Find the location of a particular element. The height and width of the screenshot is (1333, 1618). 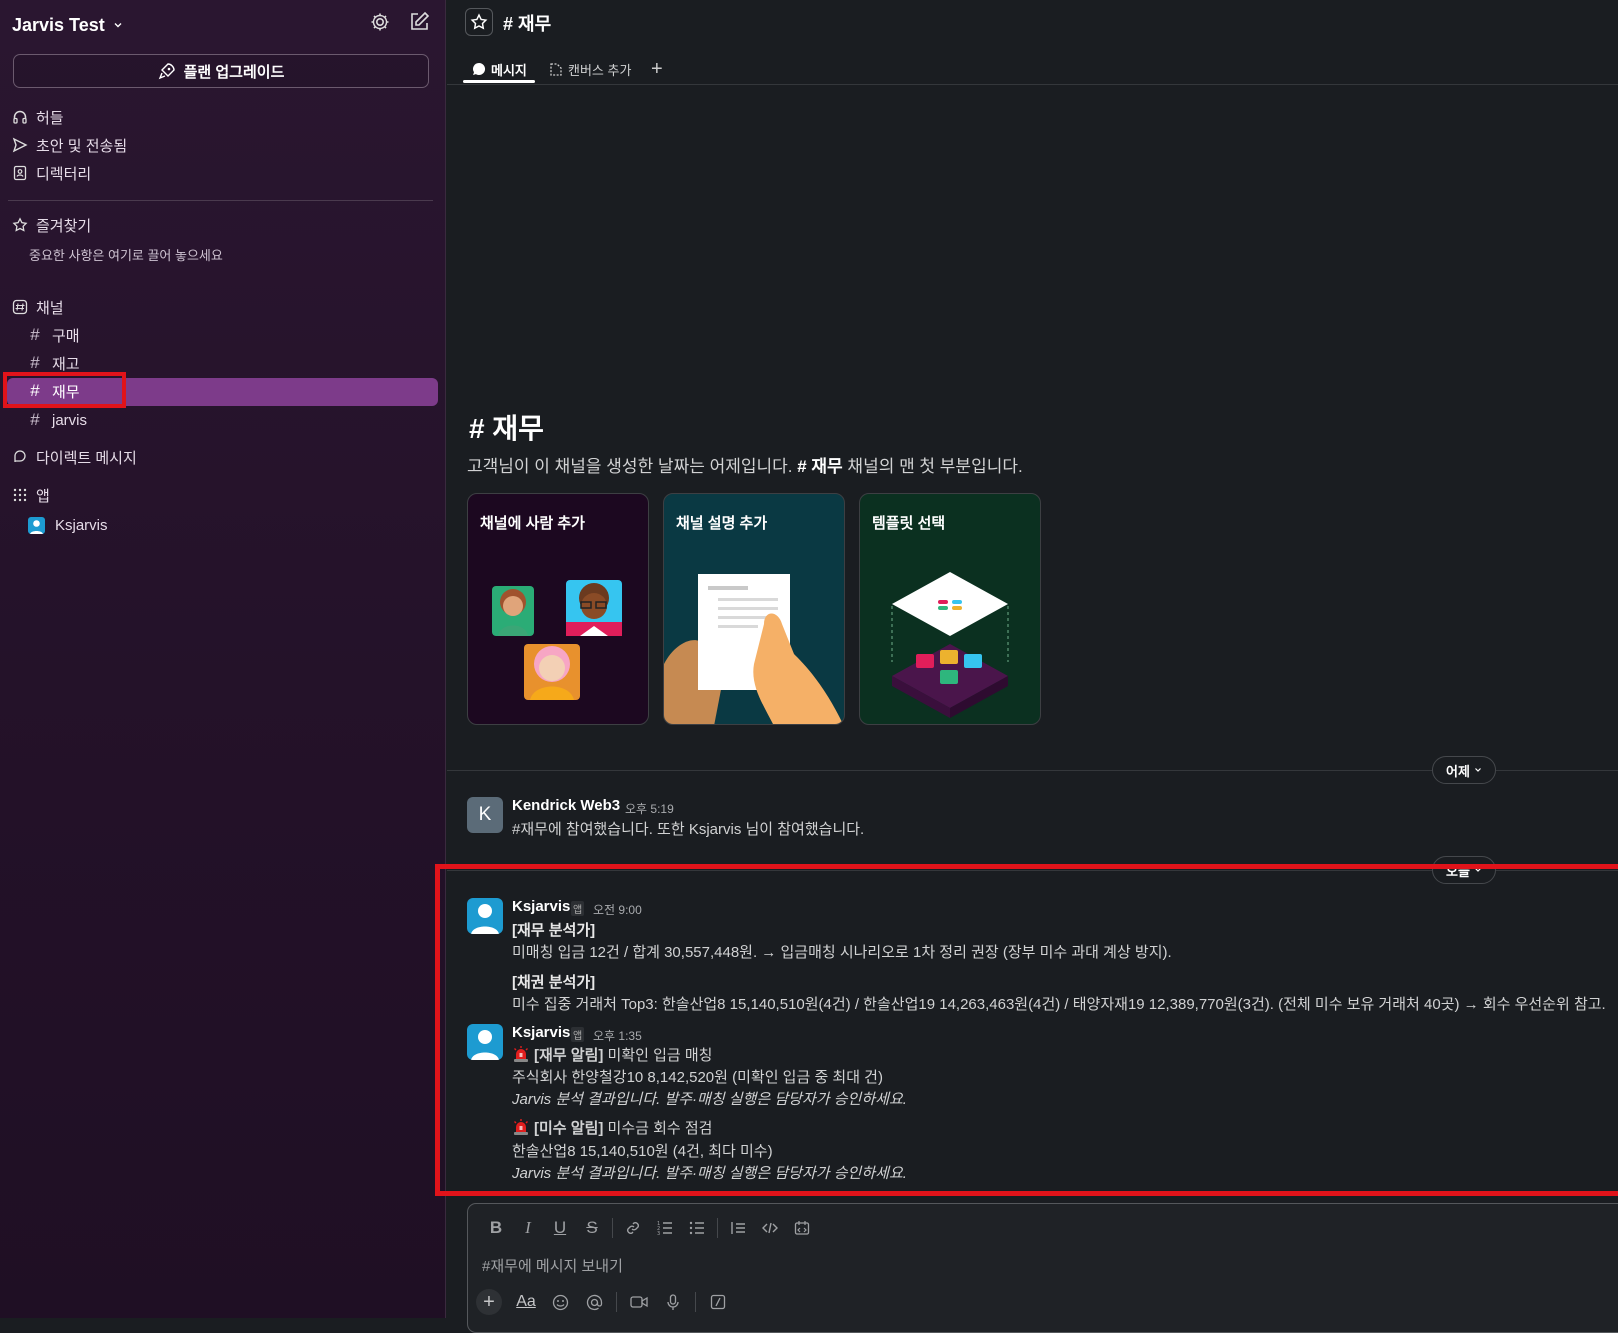

card-choose-template: 템플릿 선택 is located at coordinates (950, 609).